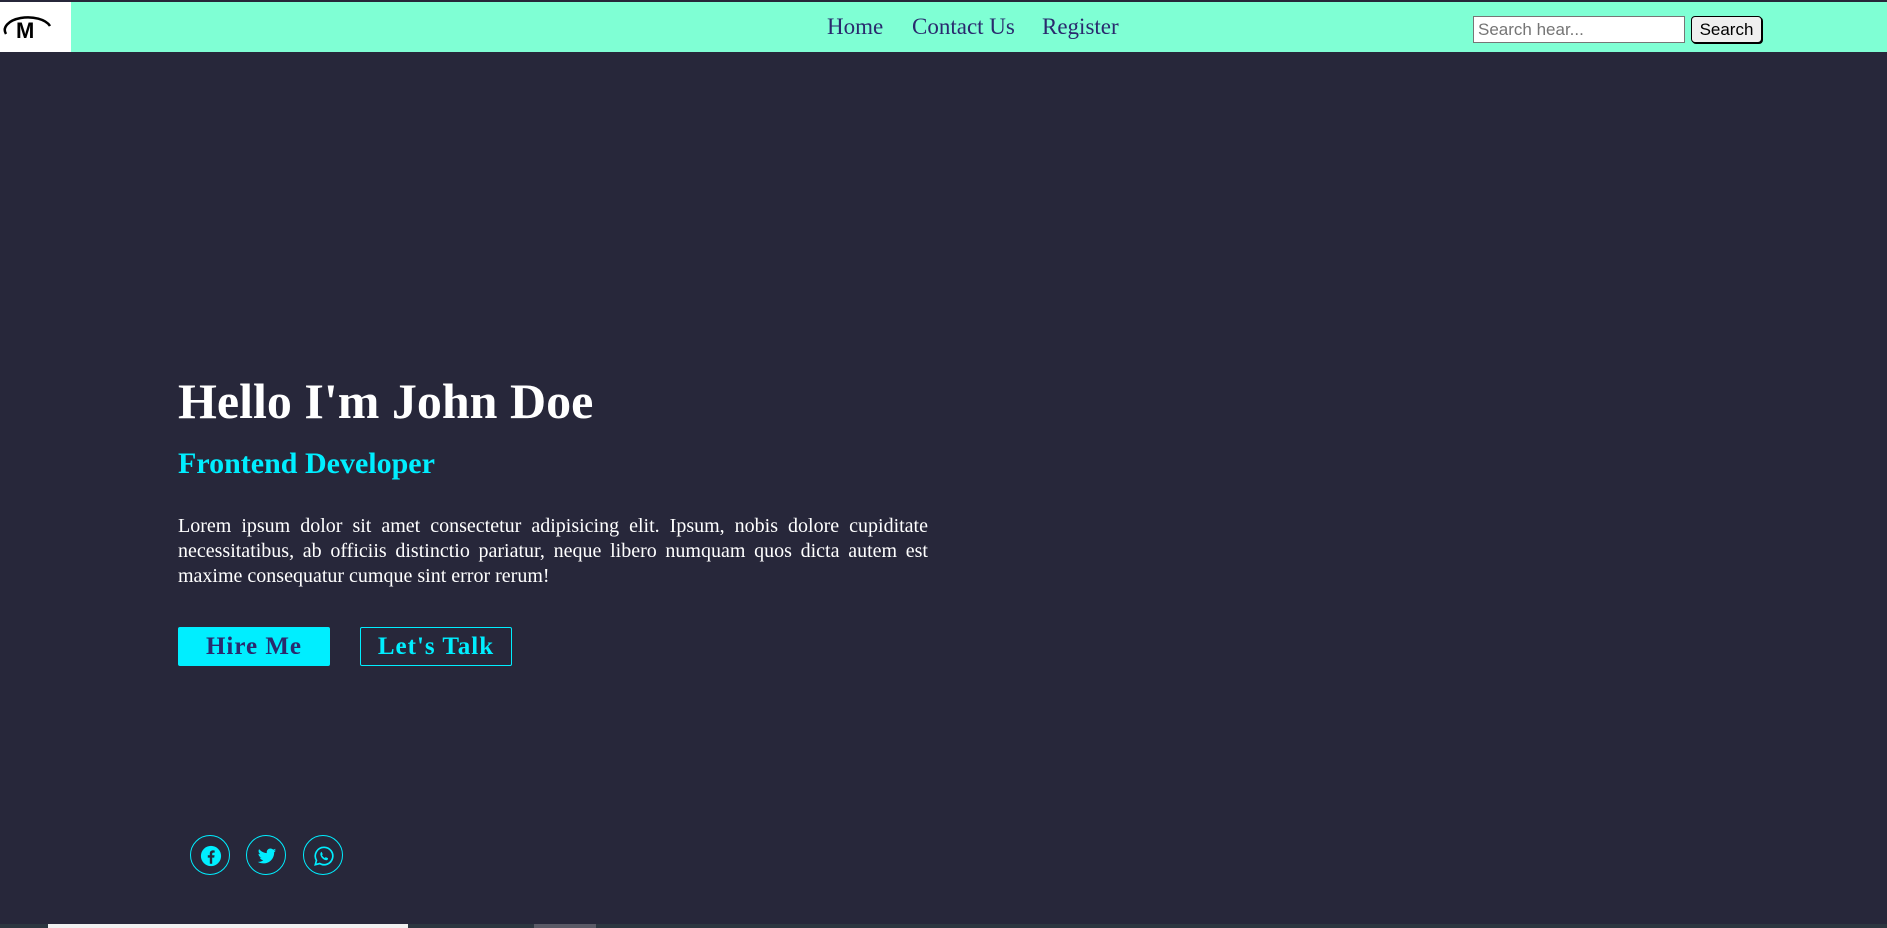 This screenshot has width=1887, height=928. What do you see at coordinates (436, 646) in the screenshot?
I see `lets-talk-button: Let's Talk` at bounding box center [436, 646].